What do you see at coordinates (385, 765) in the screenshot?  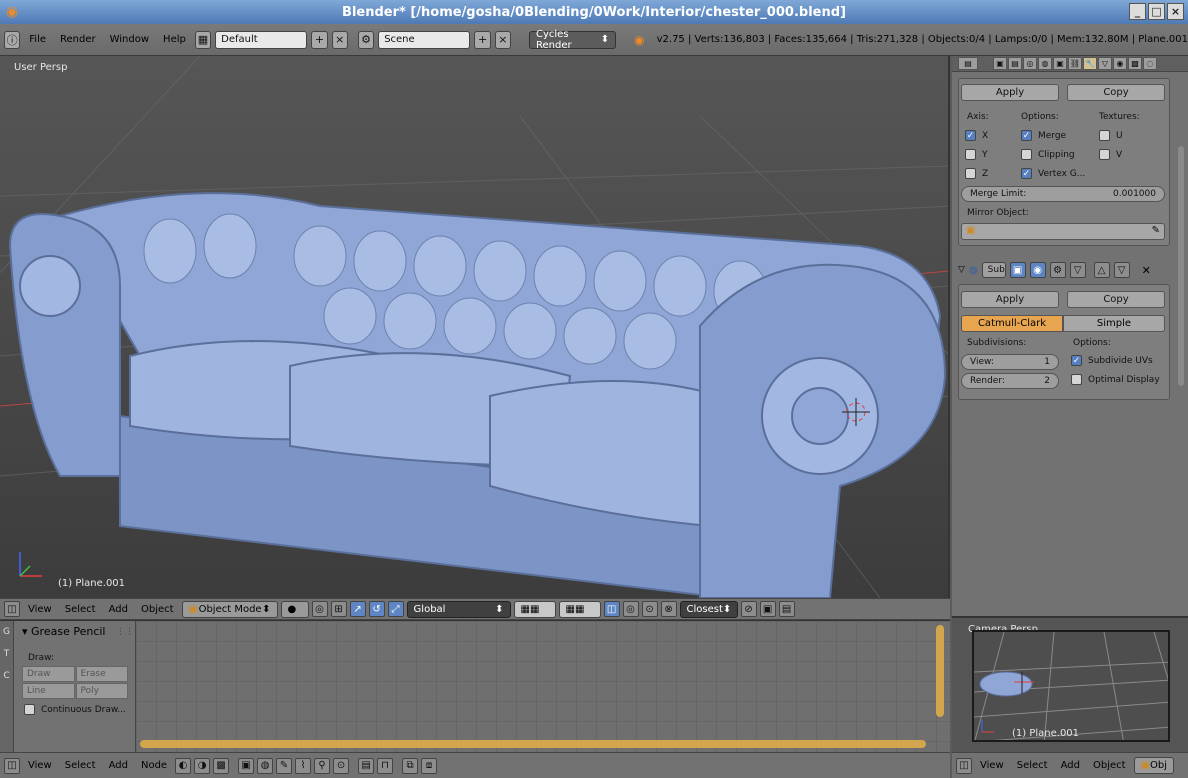 I see `magnet-icon: ⊓` at bounding box center [385, 765].